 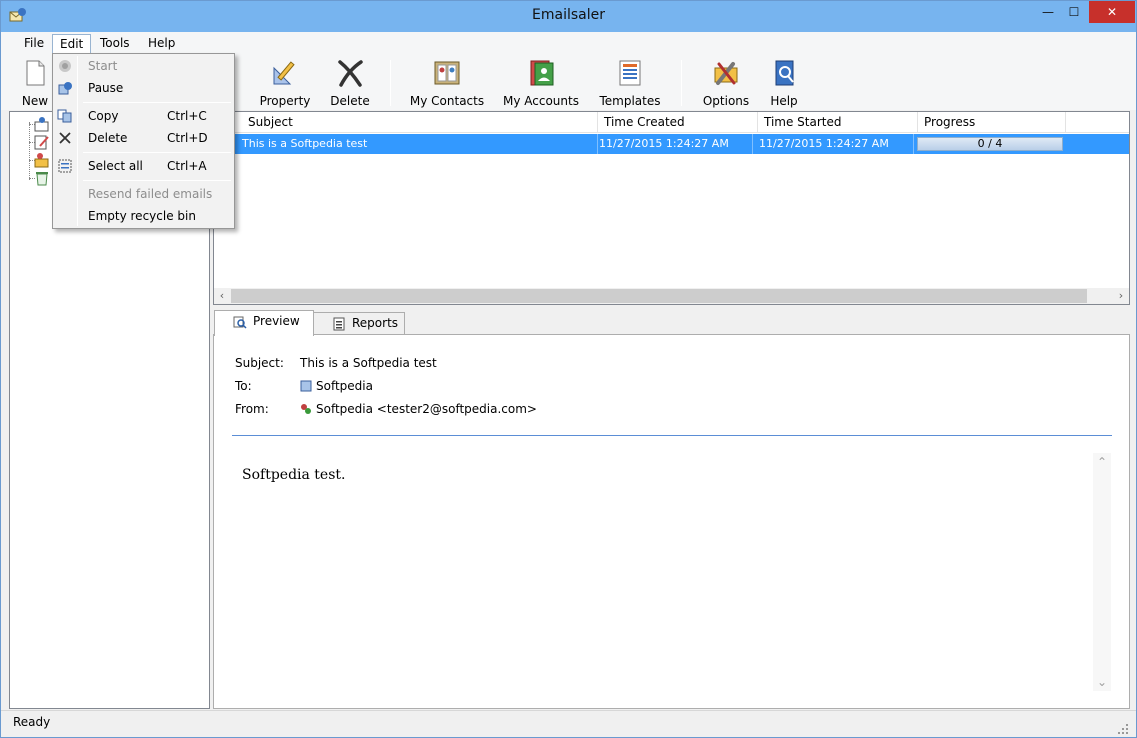 I want to click on copy-icon, so click(x=64, y=116).